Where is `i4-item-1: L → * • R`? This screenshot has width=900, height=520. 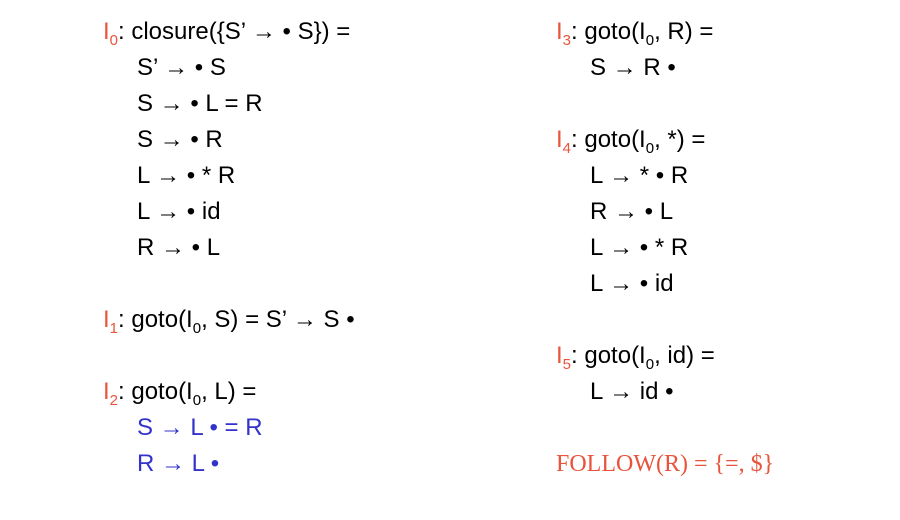
i4-item-1: L → * • R is located at coordinates (639, 175).